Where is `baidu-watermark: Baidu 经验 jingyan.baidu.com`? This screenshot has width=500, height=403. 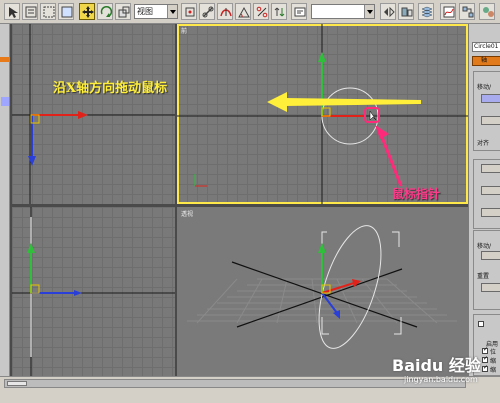 baidu-watermark: Baidu 经验 jingyan.baidu.com is located at coordinates (444, 374).